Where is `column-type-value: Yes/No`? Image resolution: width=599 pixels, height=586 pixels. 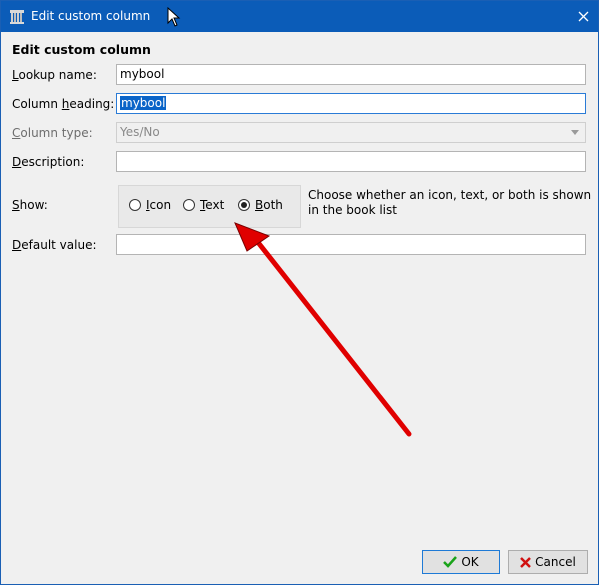 column-type-value: Yes/No is located at coordinates (140, 132).